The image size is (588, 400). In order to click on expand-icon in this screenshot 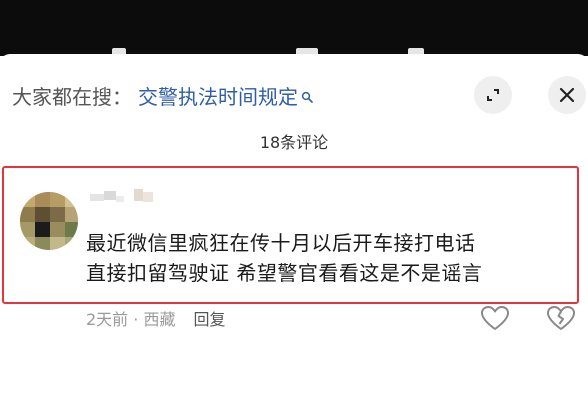, I will do `click(493, 95)`.